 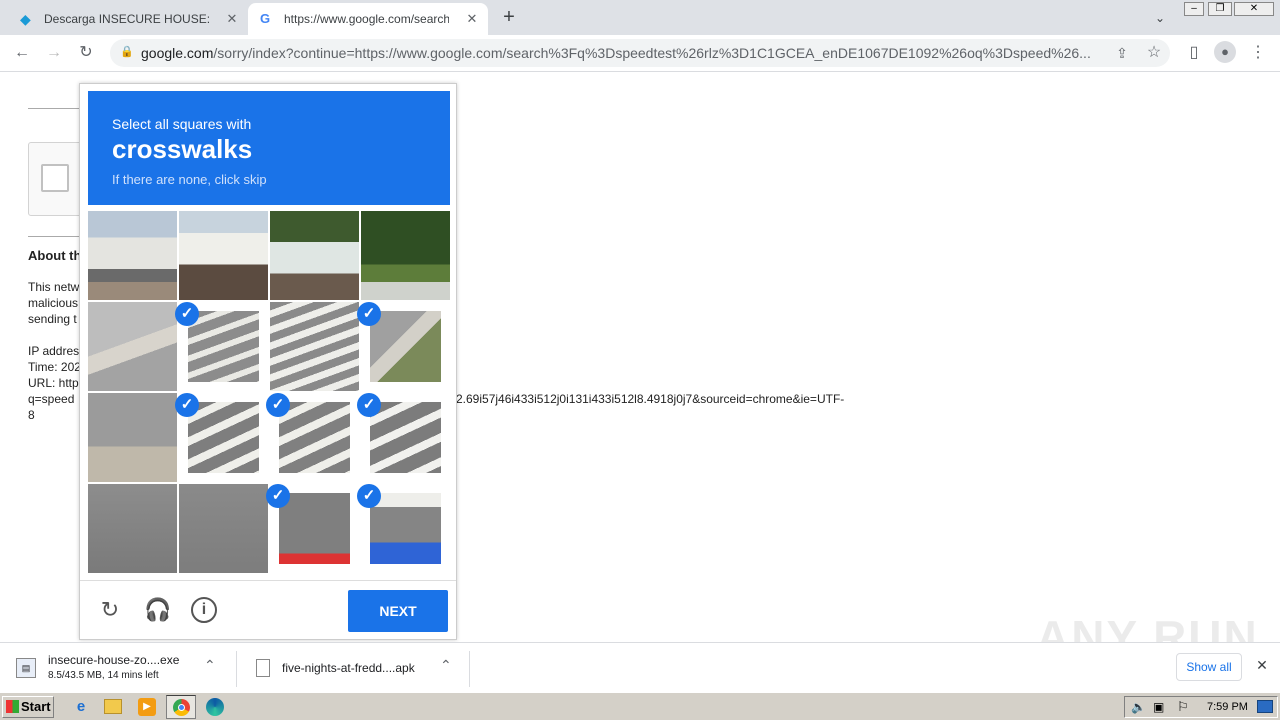 I want to click on ie-icon: e, so click(x=81, y=707).